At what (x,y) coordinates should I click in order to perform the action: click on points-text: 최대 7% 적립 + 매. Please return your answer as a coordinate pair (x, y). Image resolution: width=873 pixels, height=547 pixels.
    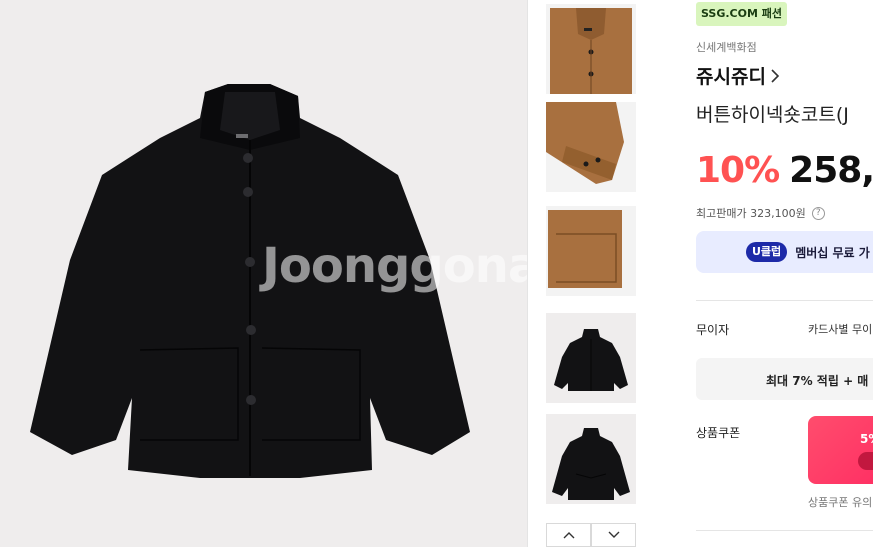
    Looking at the image, I should click on (817, 381).